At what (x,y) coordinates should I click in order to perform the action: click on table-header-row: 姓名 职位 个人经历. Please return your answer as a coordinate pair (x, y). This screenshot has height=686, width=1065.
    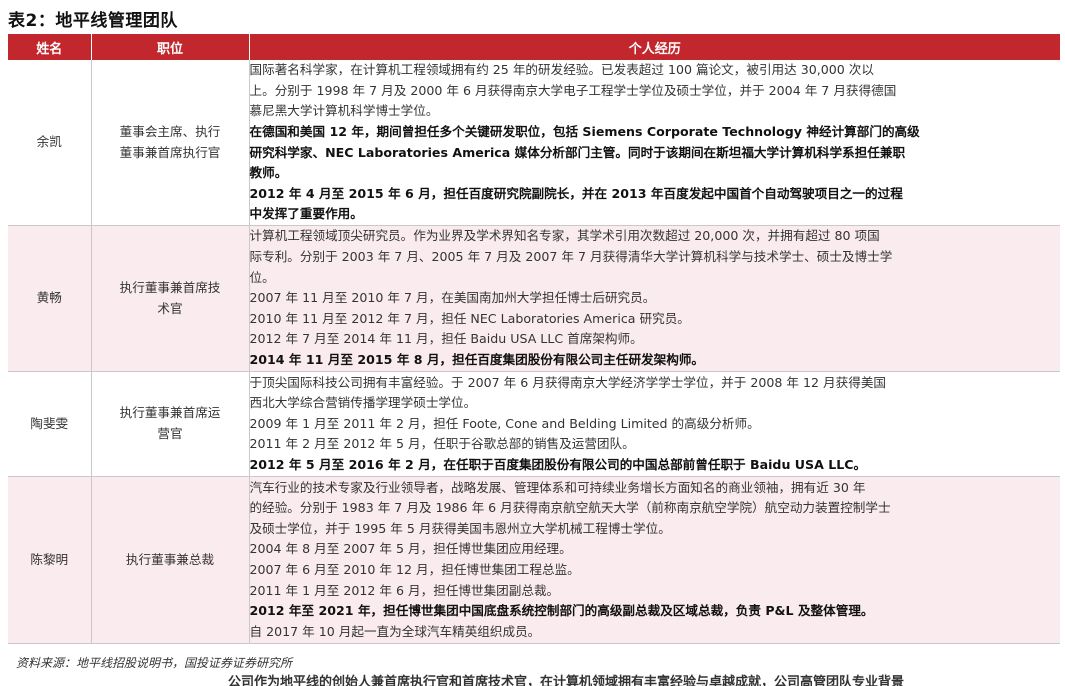
    Looking at the image, I should click on (534, 47).